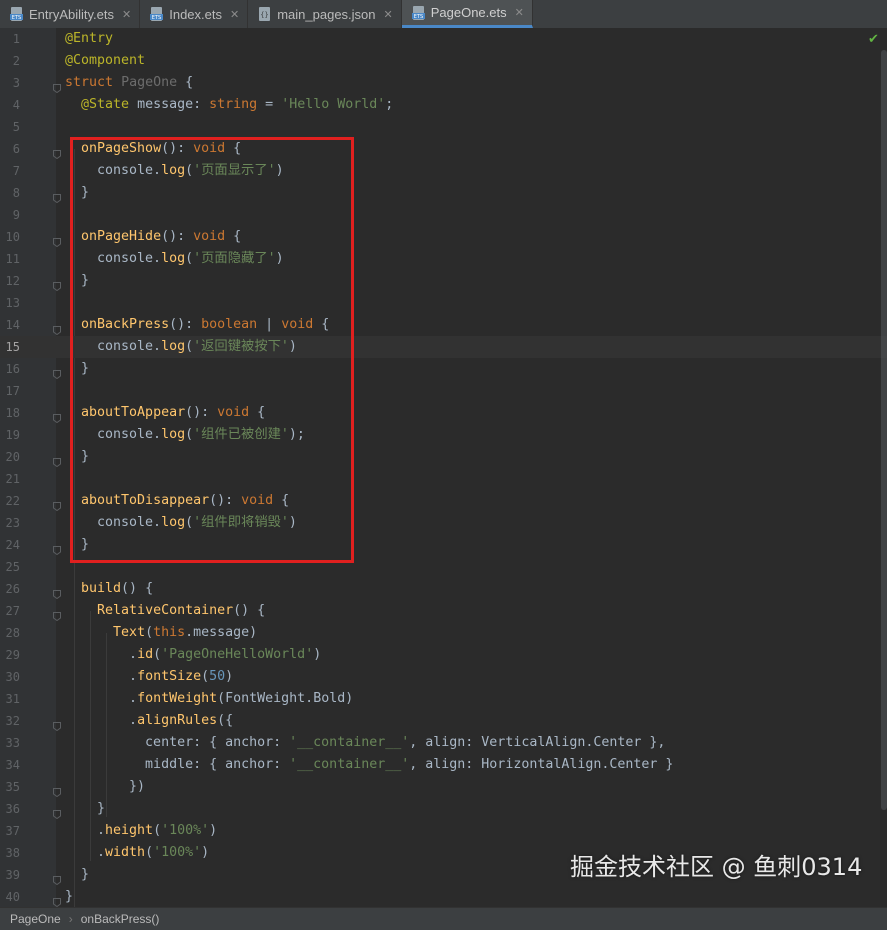  Describe the element at coordinates (443, 918) in the screenshot. I see `breadcrumb: PageOne › onBackPress()` at that location.